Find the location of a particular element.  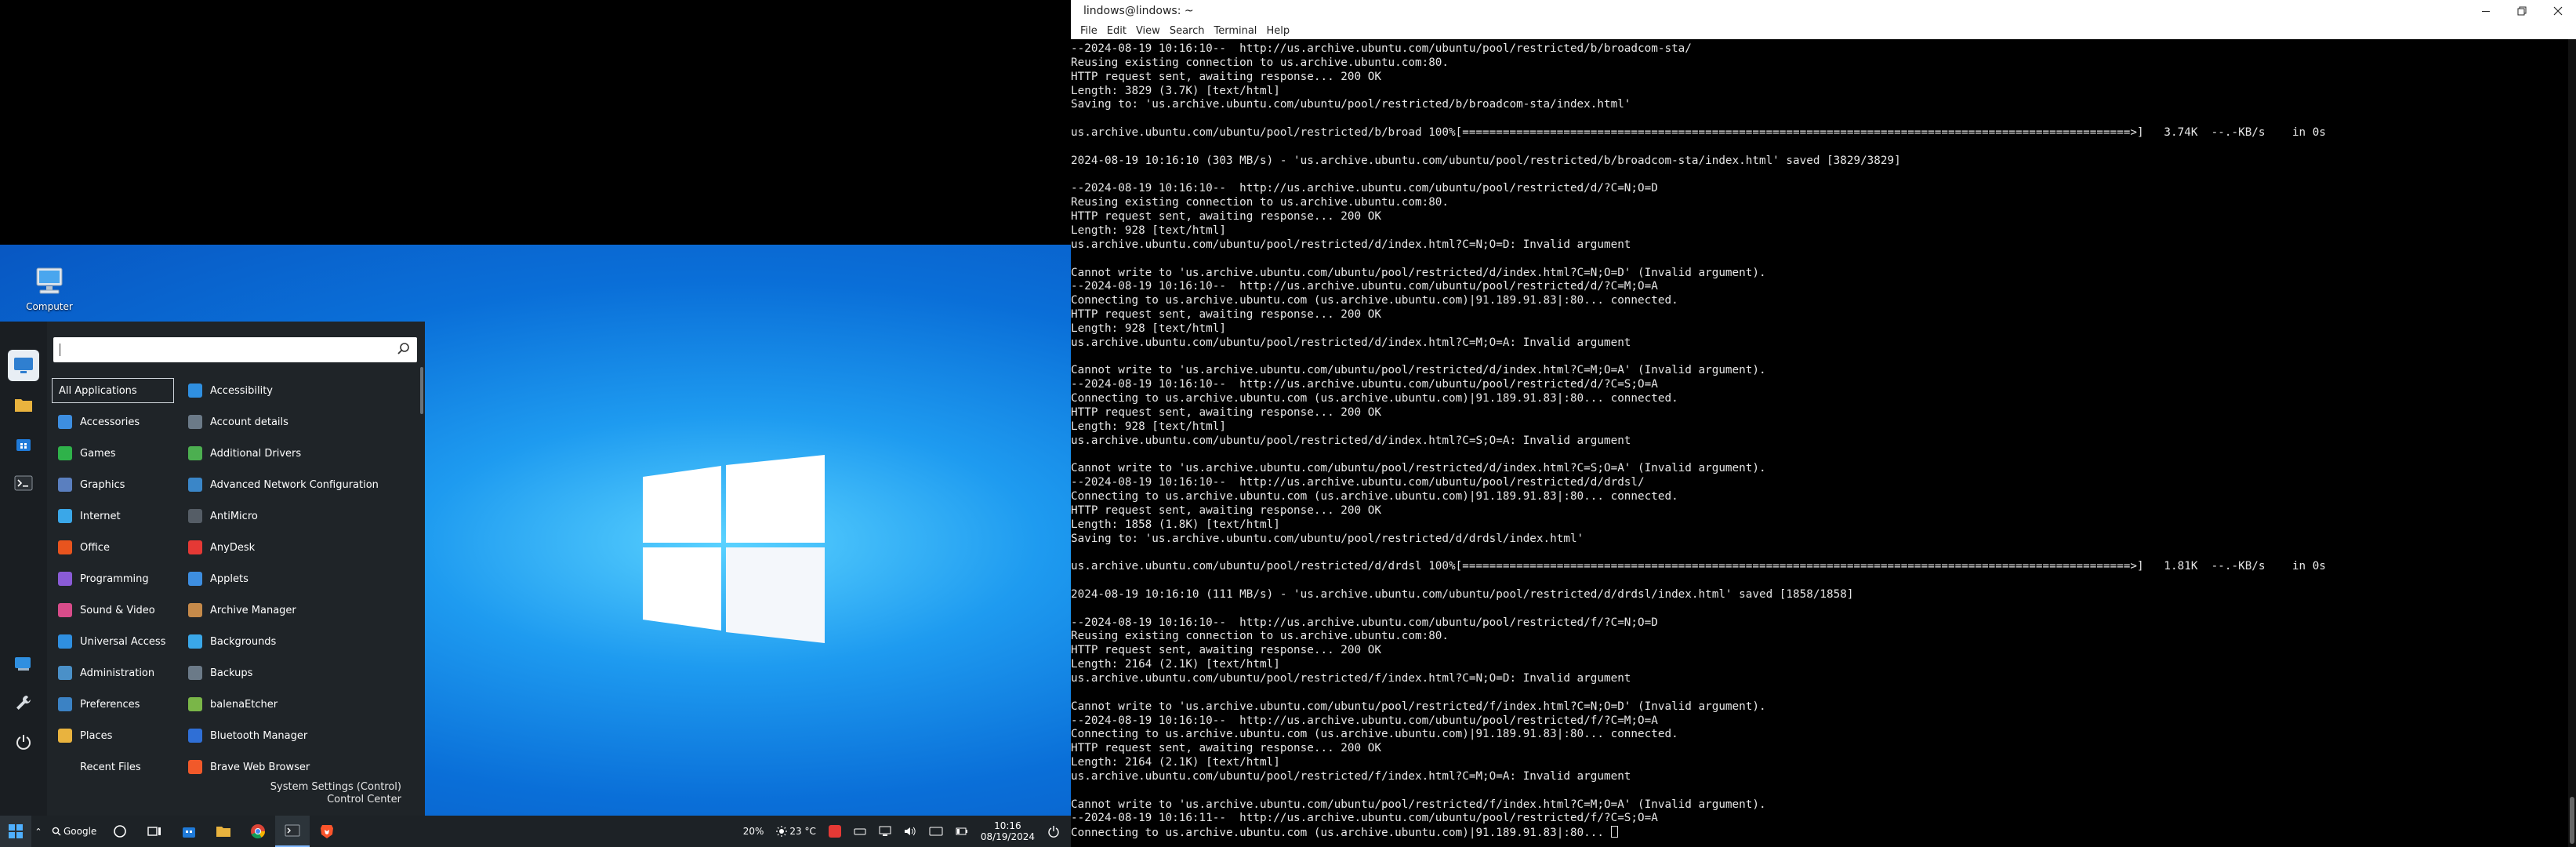

chevron-up-icon: ⌃ is located at coordinates (38, 831).